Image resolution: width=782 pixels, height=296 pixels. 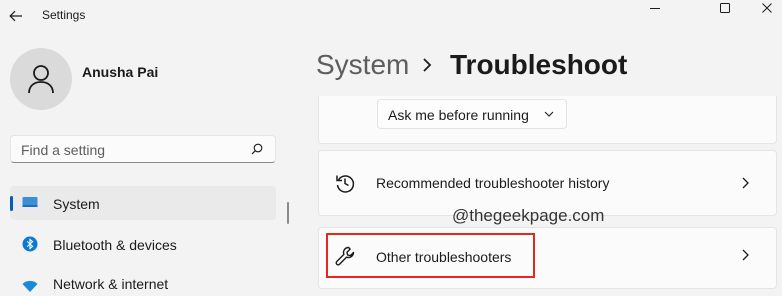 I want to click on avatar, so click(x=41, y=79).